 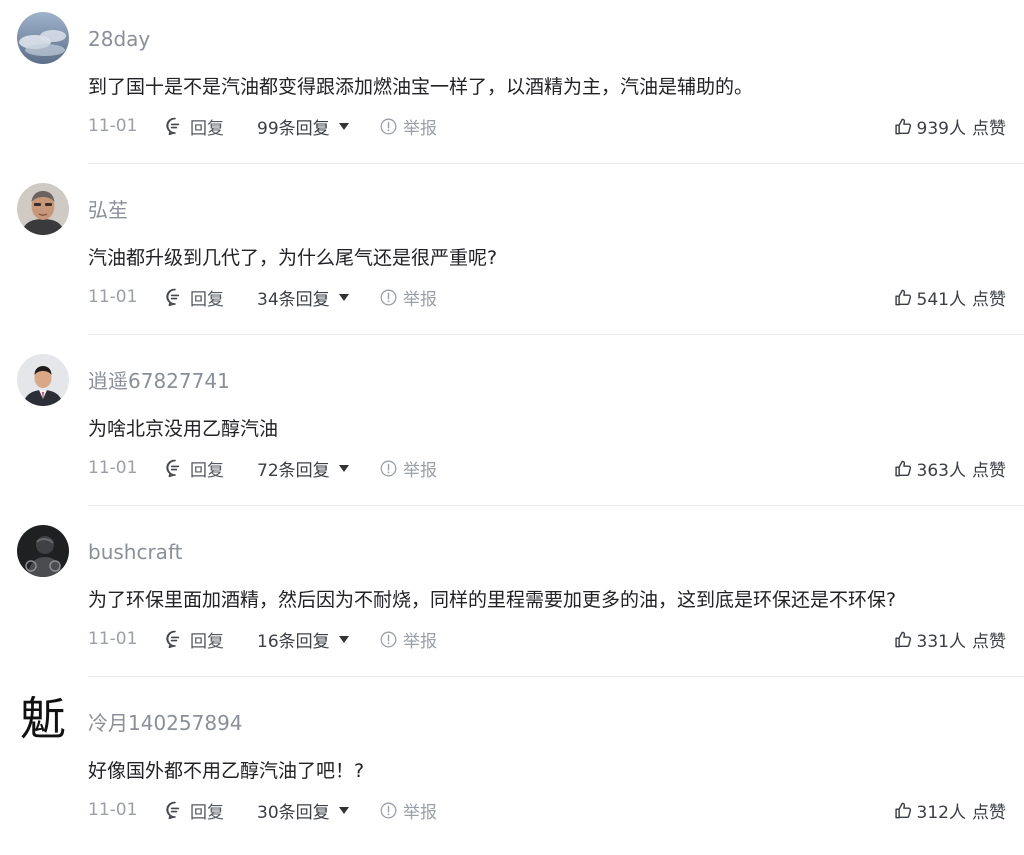 What do you see at coordinates (293, 812) in the screenshot?
I see `reply-count: 30条回复` at bounding box center [293, 812].